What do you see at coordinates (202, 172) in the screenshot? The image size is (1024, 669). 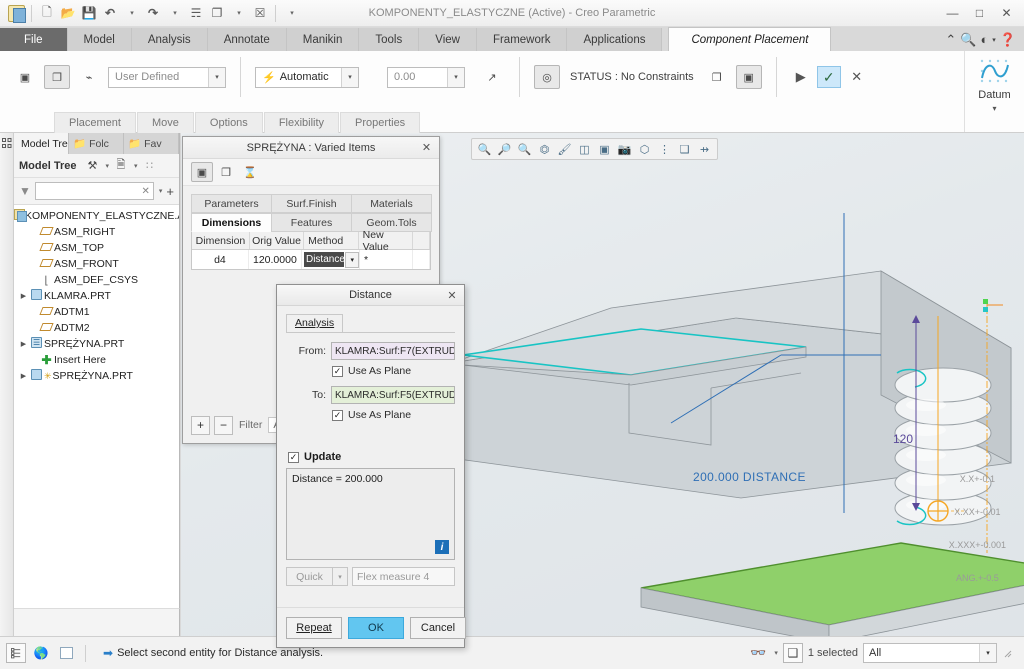 I see `show-varied-items-icon: ▣` at bounding box center [202, 172].